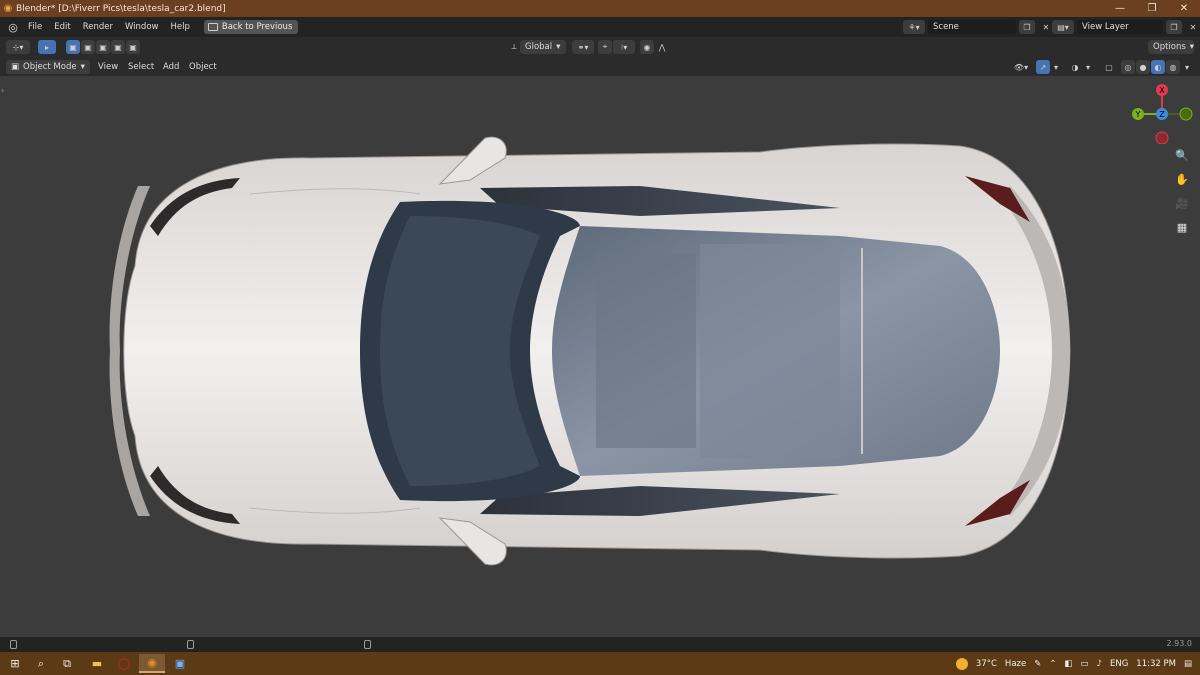 The image size is (1200, 675). I want to click on view-layer-name-field: View Layer, so click(1120, 27).